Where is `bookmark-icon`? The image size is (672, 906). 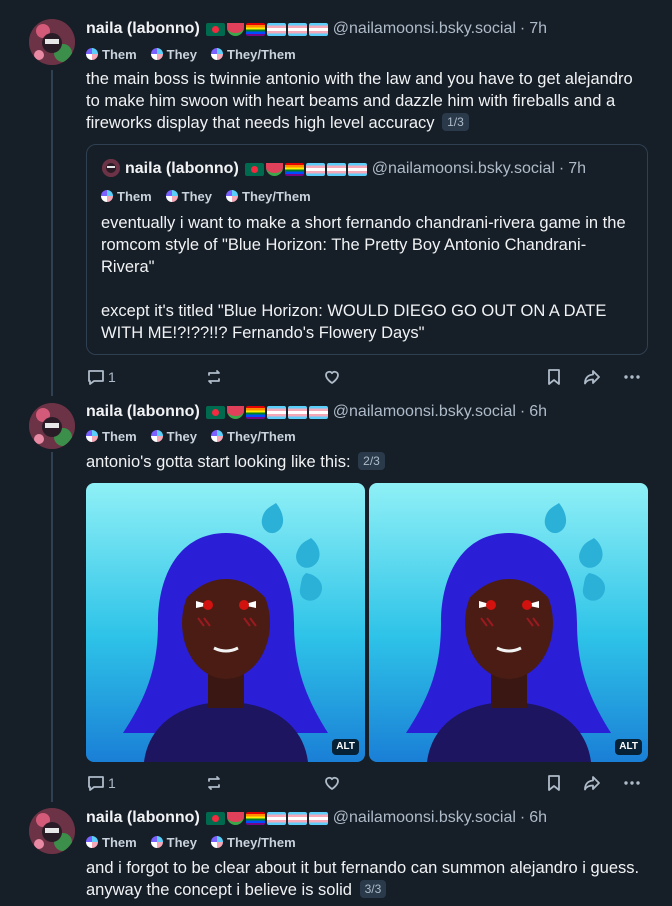 bookmark-icon is located at coordinates (554, 377).